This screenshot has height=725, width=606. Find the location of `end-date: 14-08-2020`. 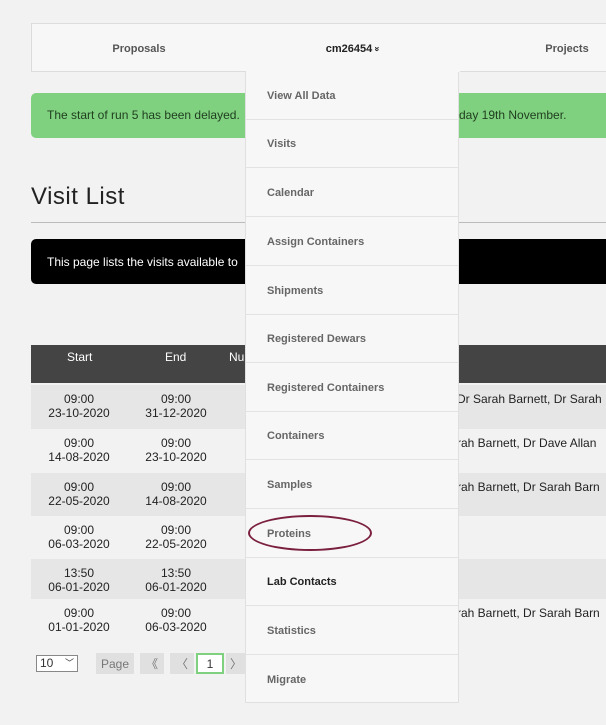

end-date: 14-08-2020 is located at coordinates (176, 501).